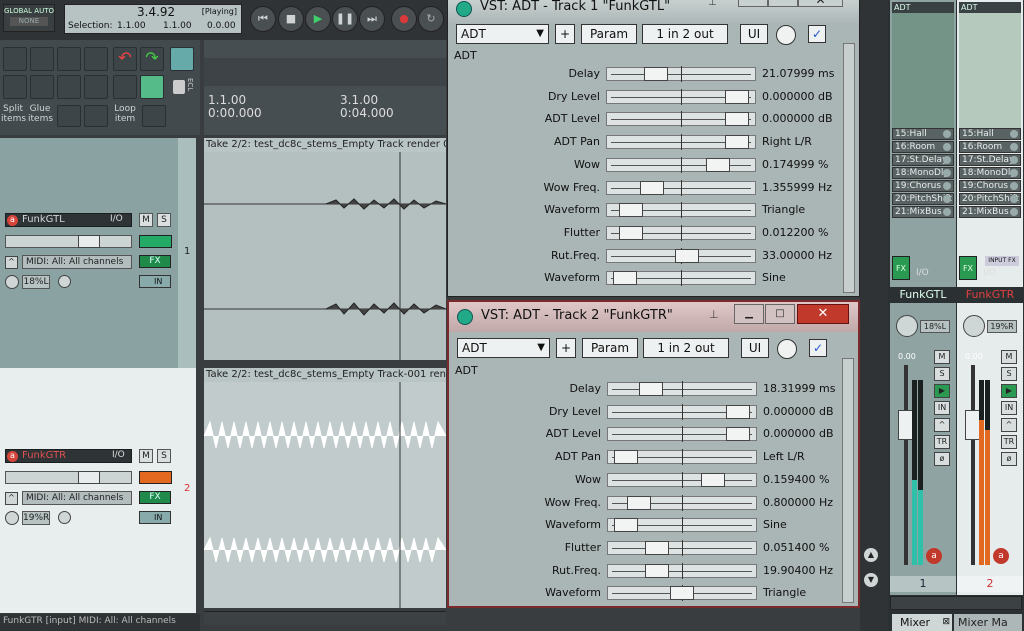 The image size is (1024, 631). What do you see at coordinates (69, 59) in the screenshot?
I see `save-project-icon` at bounding box center [69, 59].